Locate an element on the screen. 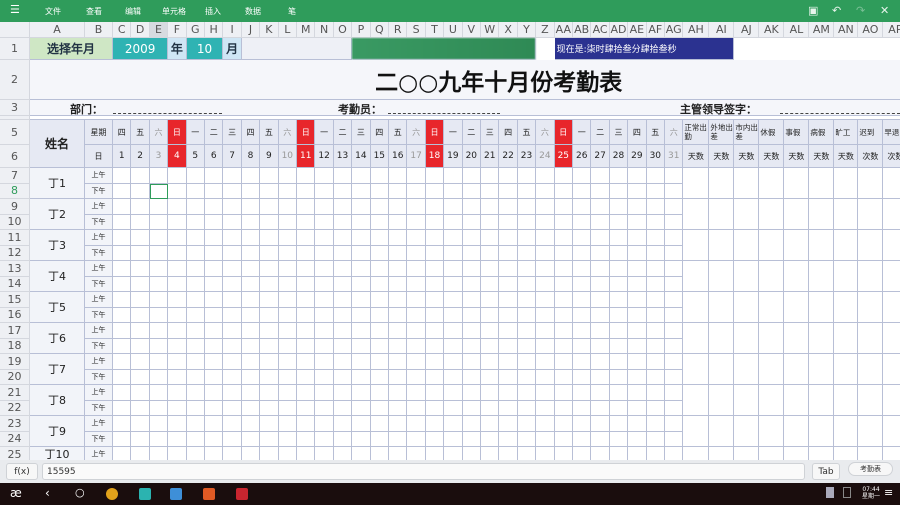 Image resolution: width=900 pixels, height=505 pixels. column-header: C is located at coordinates (122, 30).